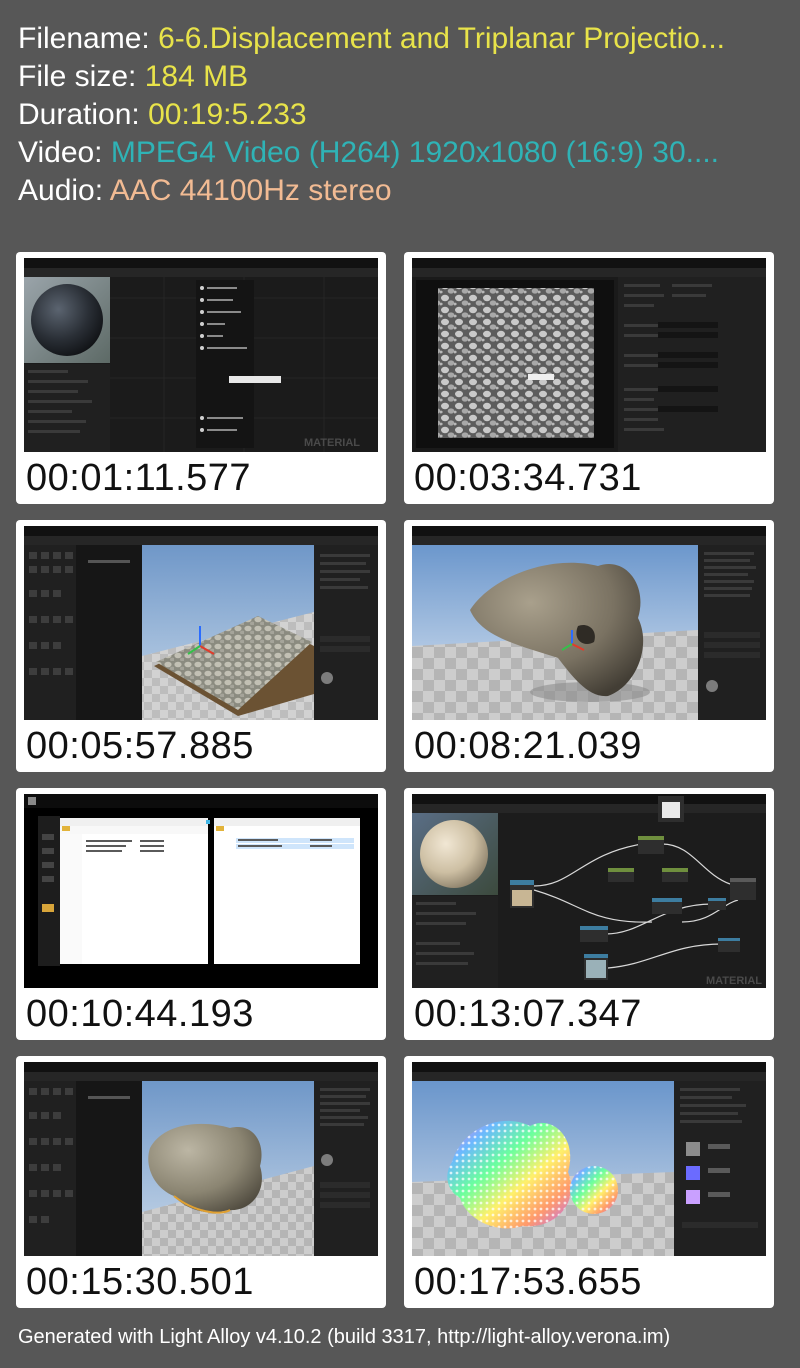  What do you see at coordinates (140, 1282) in the screenshot?
I see `thumbnail-timestamp: 00:15:30.501` at bounding box center [140, 1282].